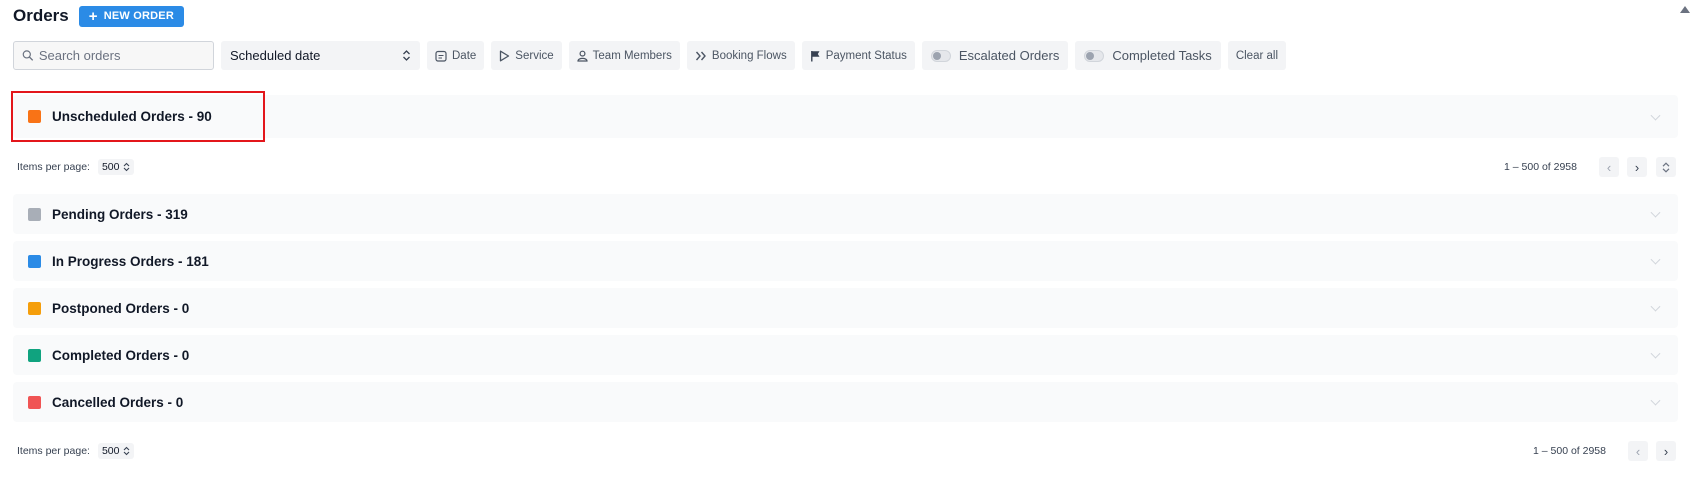 Image resolution: width=1698 pixels, height=492 pixels. I want to click on team-members-filter-label: Team Members, so click(632, 55).